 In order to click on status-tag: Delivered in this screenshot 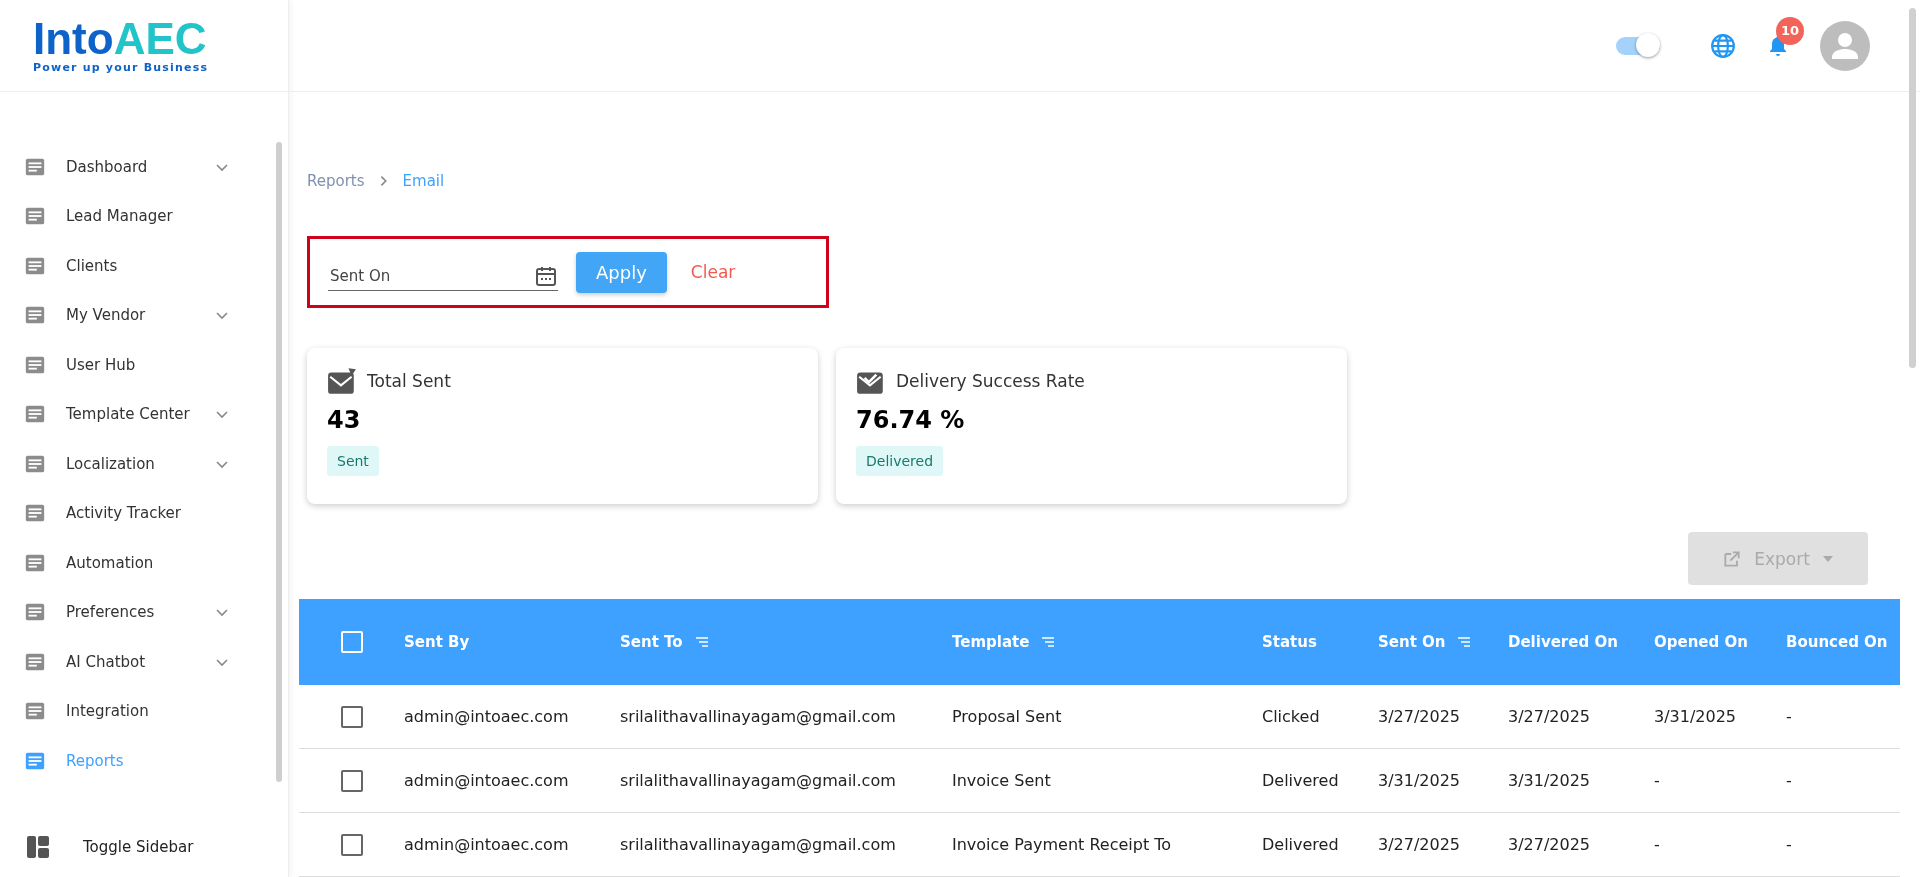, I will do `click(900, 461)`.